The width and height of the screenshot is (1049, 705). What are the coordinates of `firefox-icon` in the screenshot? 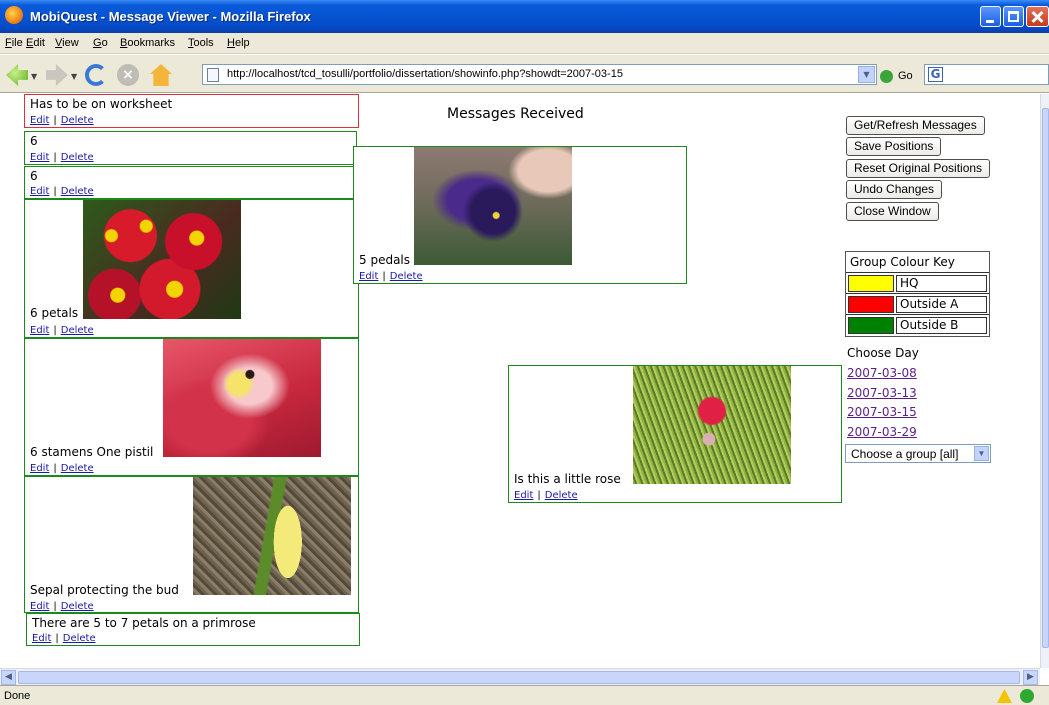 It's located at (14, 15).